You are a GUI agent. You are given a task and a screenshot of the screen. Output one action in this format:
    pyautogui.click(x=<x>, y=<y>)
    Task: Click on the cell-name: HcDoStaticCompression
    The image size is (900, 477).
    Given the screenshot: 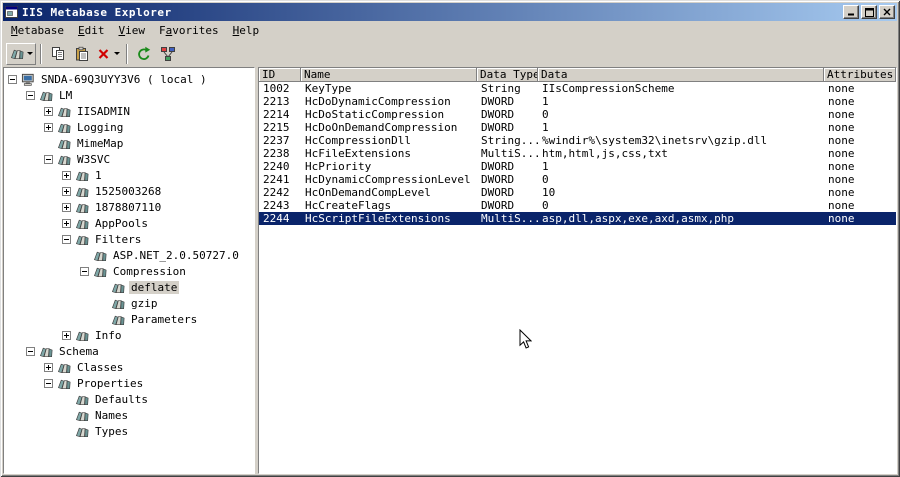 What is the action you would take?
    pyautogui.click(x=375, y=114)
    